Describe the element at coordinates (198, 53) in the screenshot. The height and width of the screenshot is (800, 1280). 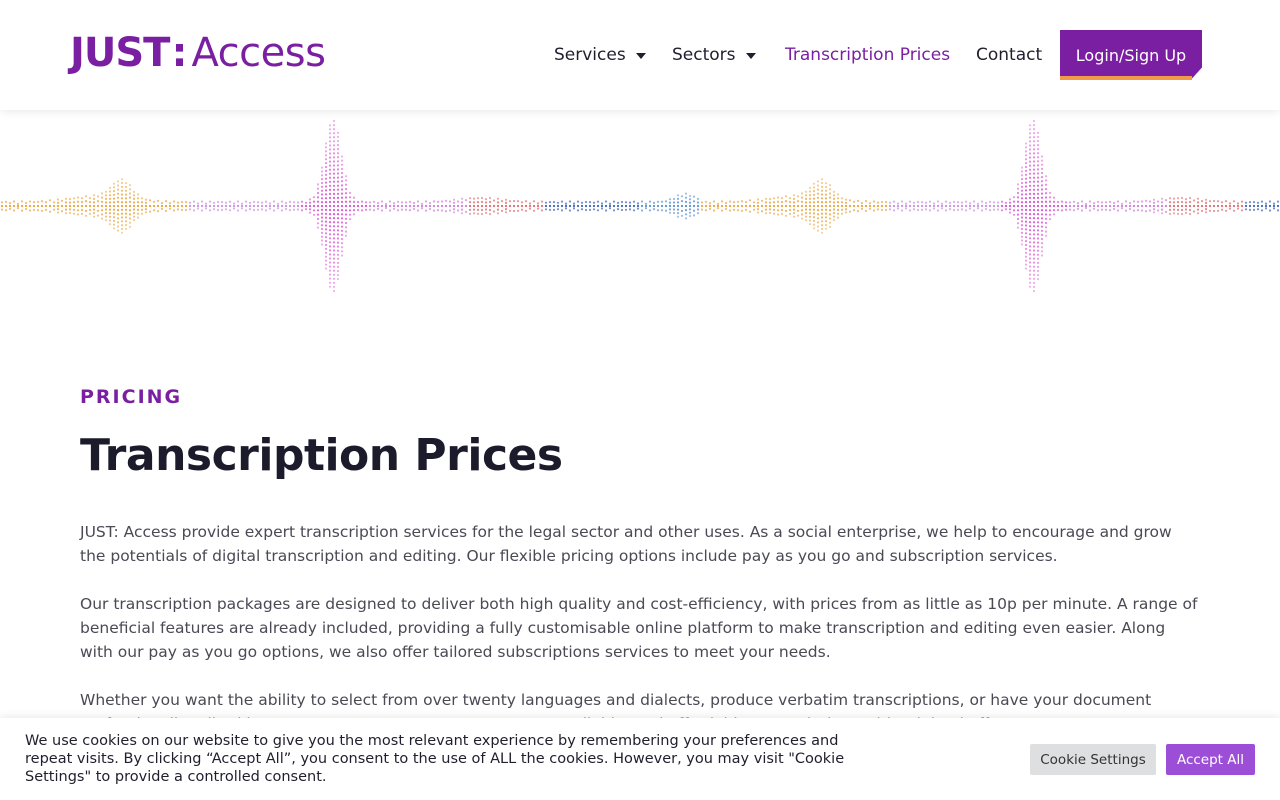
I see `site-logo: JUST : Access` at that location.